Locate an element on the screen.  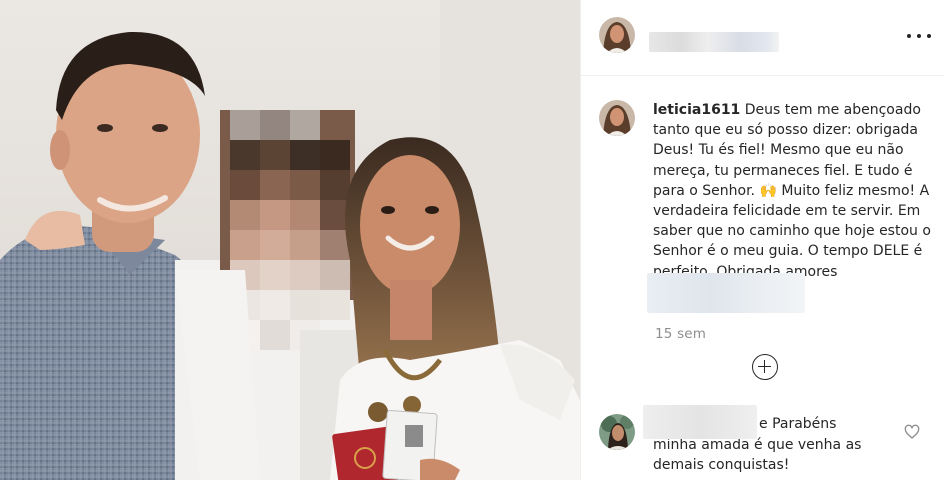
plus-circle-icon is located at coordinates (765, 367).